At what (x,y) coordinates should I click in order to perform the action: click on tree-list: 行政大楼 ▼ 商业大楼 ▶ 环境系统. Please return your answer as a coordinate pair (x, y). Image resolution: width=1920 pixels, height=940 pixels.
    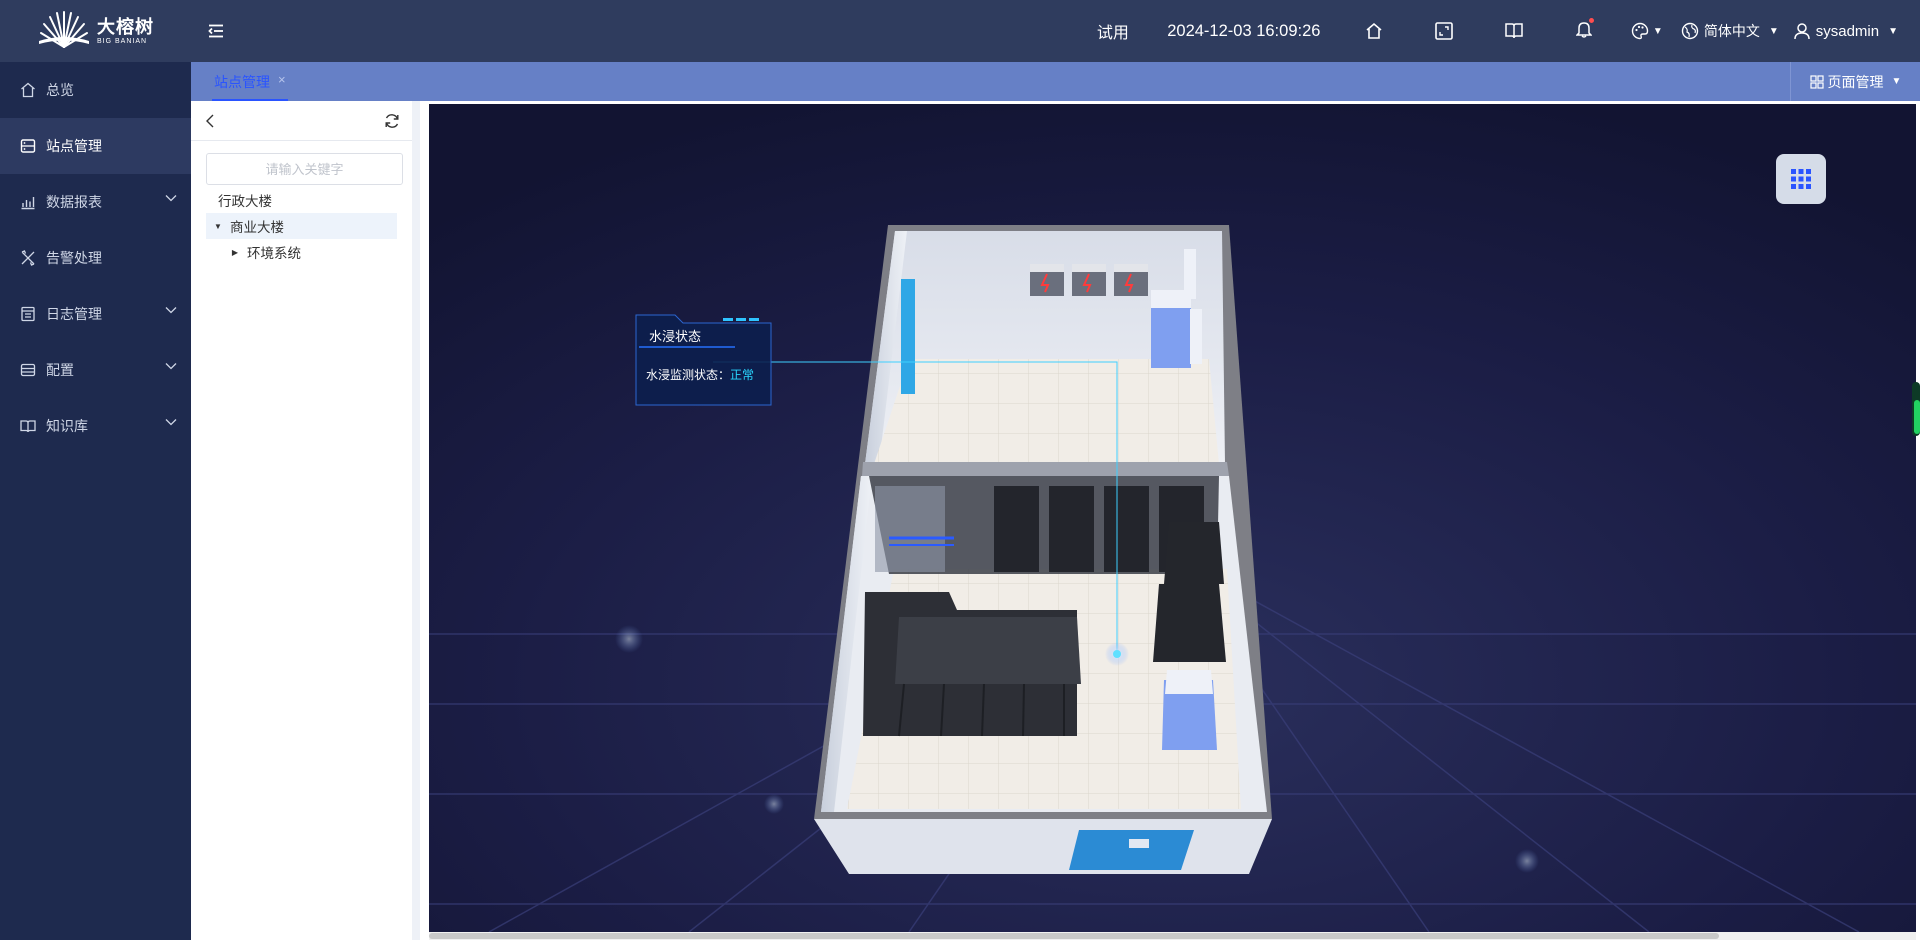
    Looking at the image, I should click on (301, 226).